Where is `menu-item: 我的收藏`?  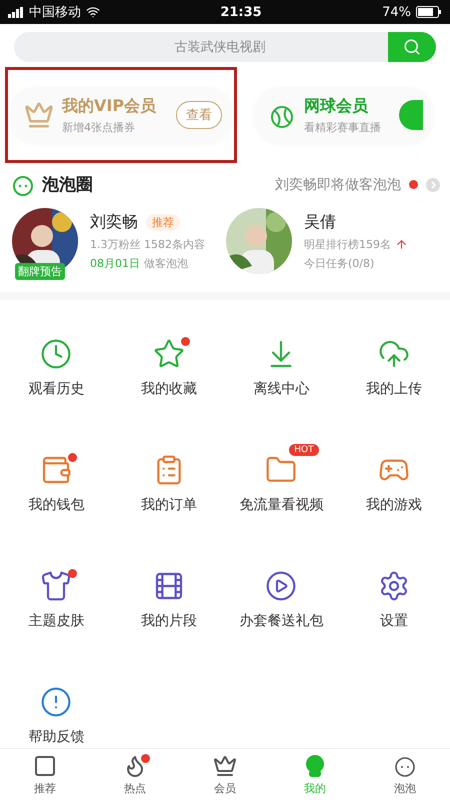 menu-item: 我的收藏 is located at coordinates (168, 362).